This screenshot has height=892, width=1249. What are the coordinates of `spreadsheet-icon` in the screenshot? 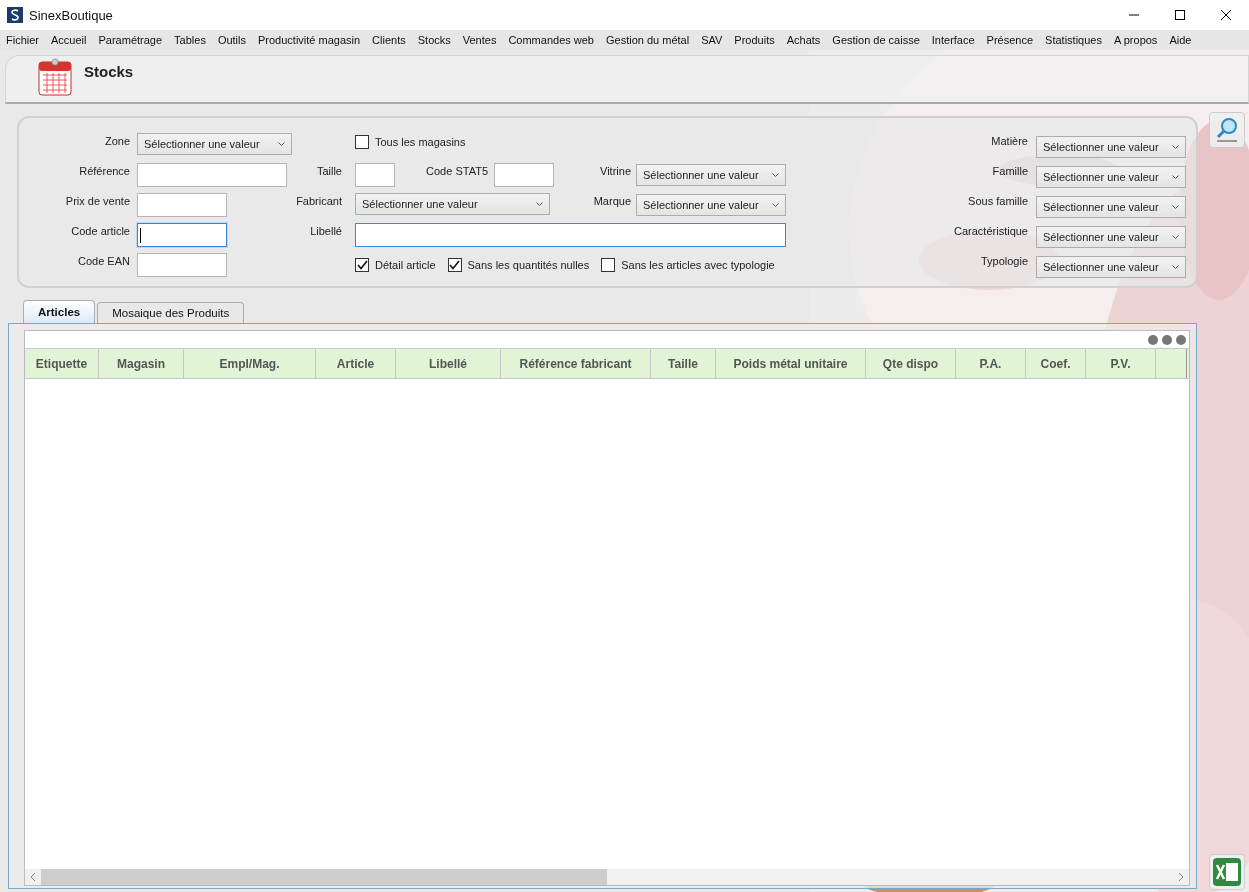 It's located at (1227, 872).